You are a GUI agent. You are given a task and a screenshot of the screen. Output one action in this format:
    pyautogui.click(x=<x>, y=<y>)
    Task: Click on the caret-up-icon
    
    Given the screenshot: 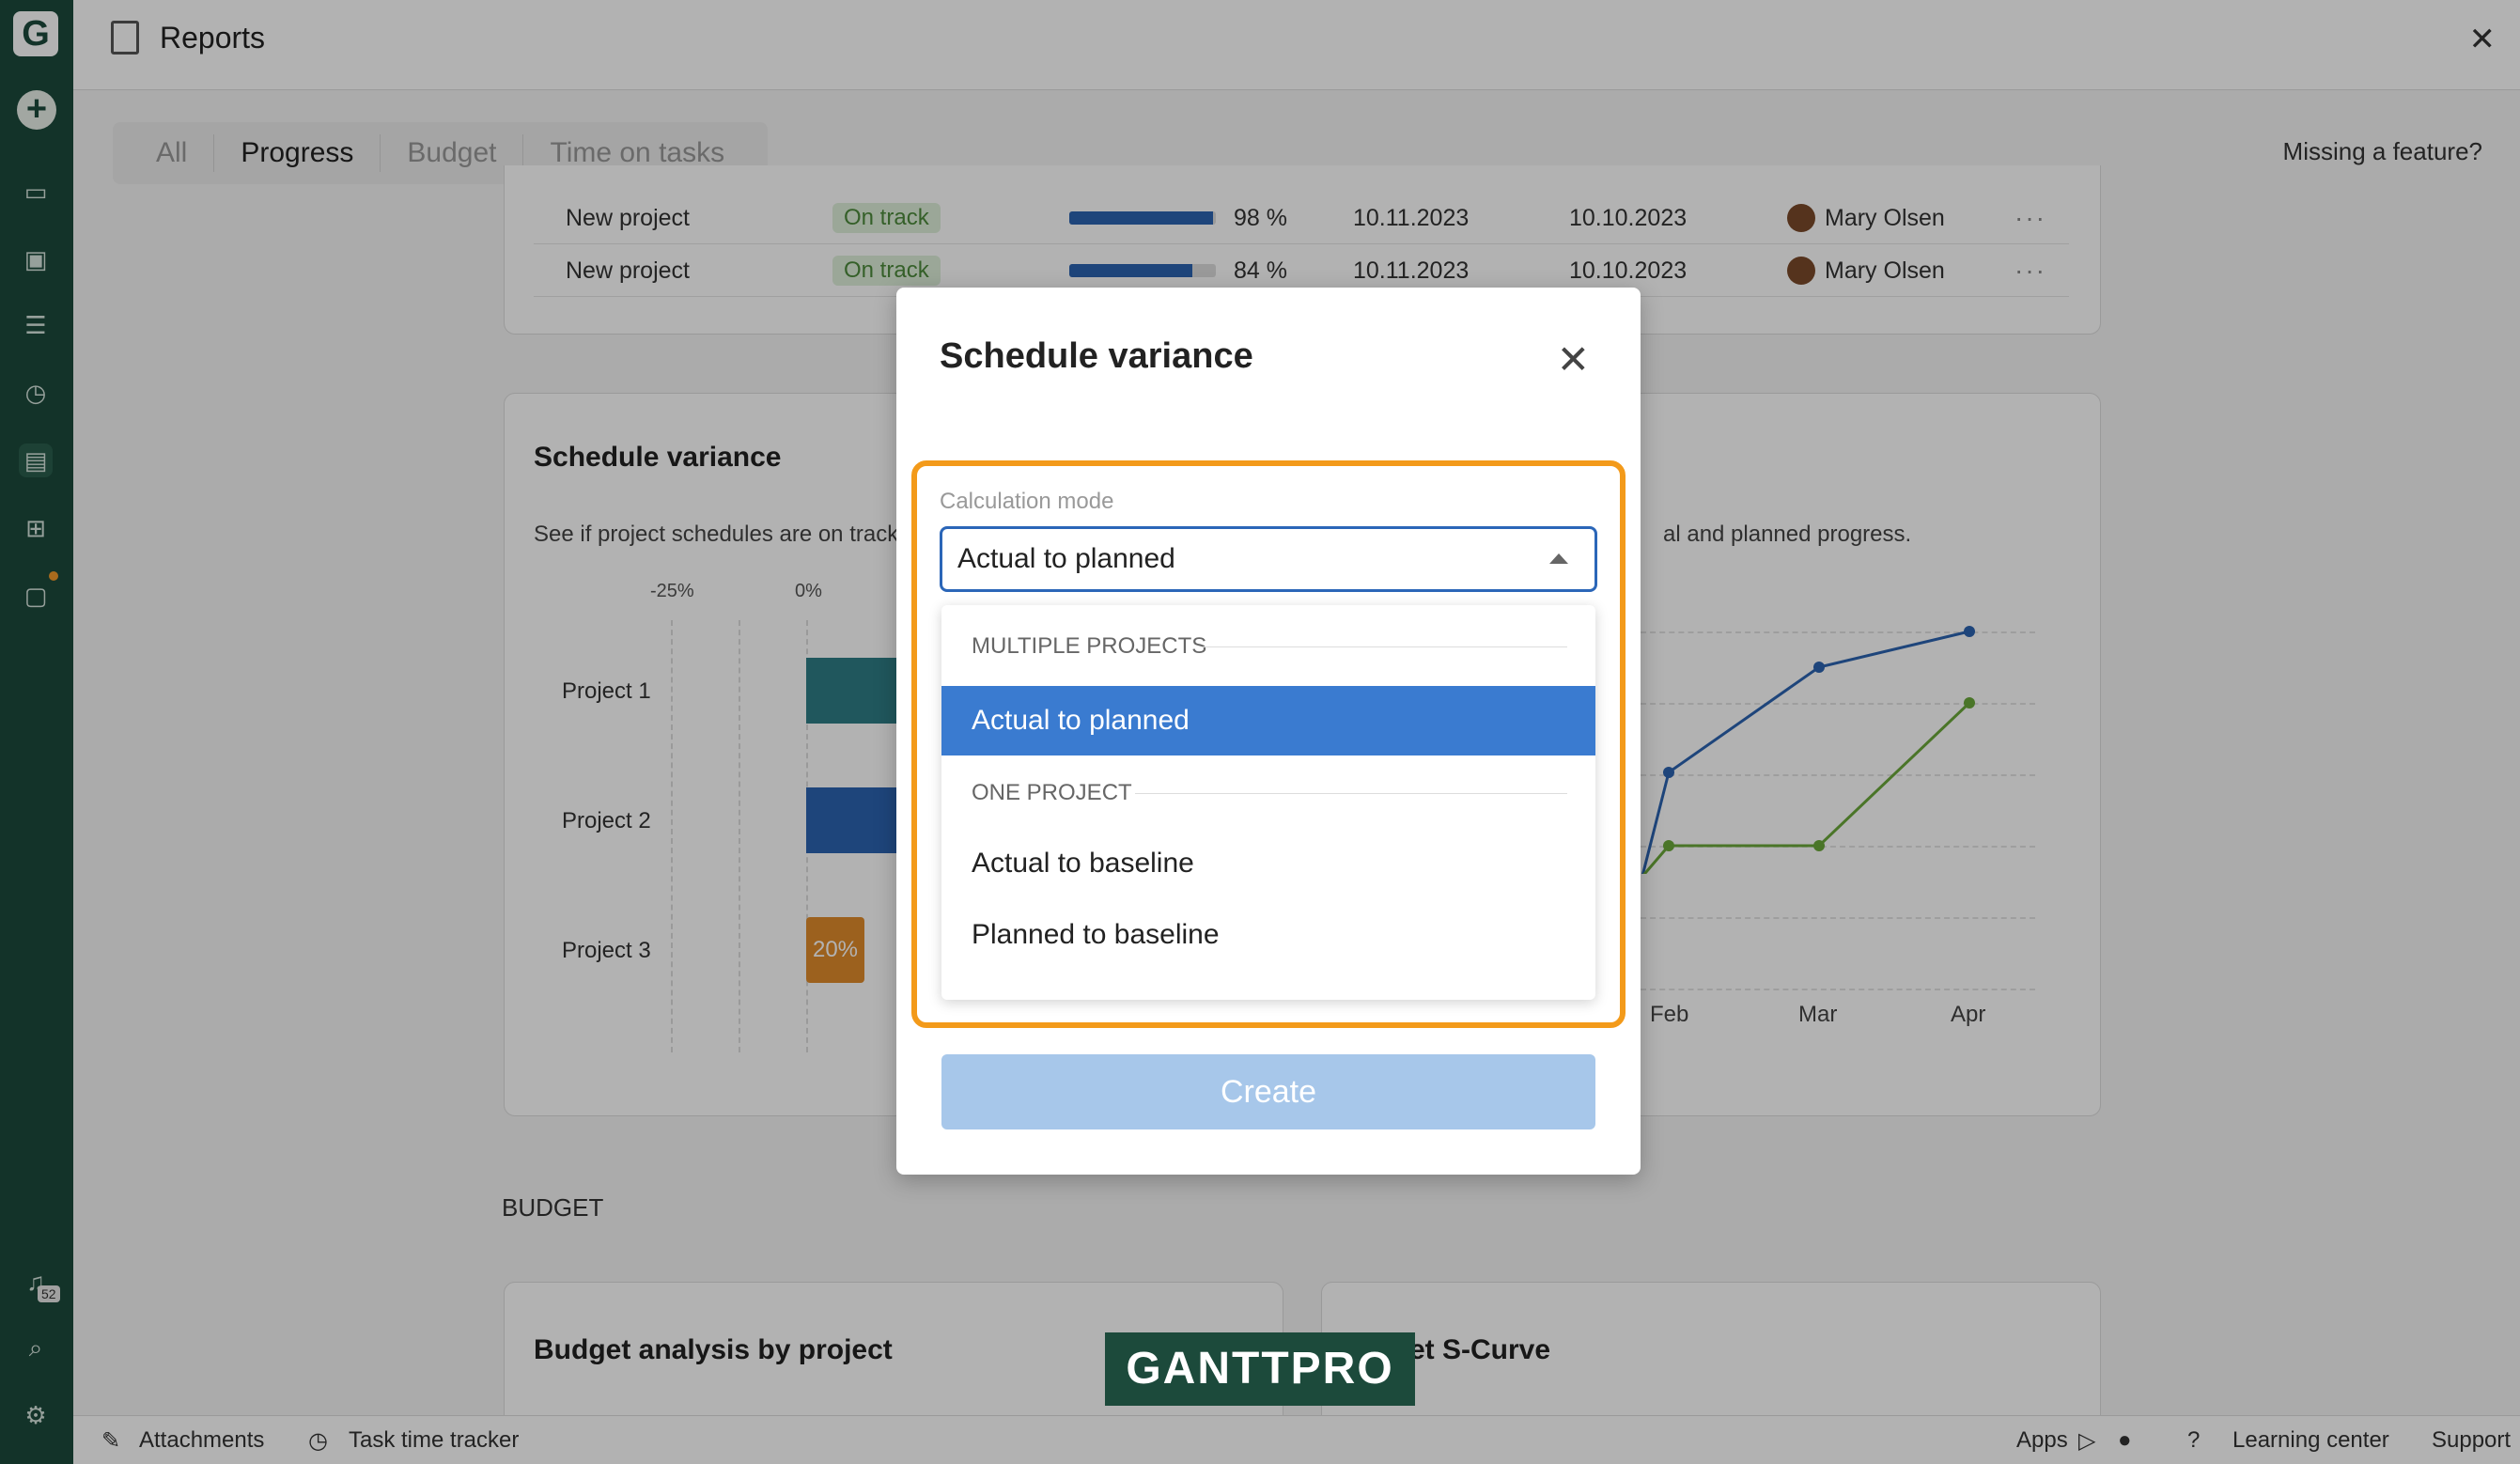 What is the action you would take?
    pyautogui.click(x=1558, y=559)
    